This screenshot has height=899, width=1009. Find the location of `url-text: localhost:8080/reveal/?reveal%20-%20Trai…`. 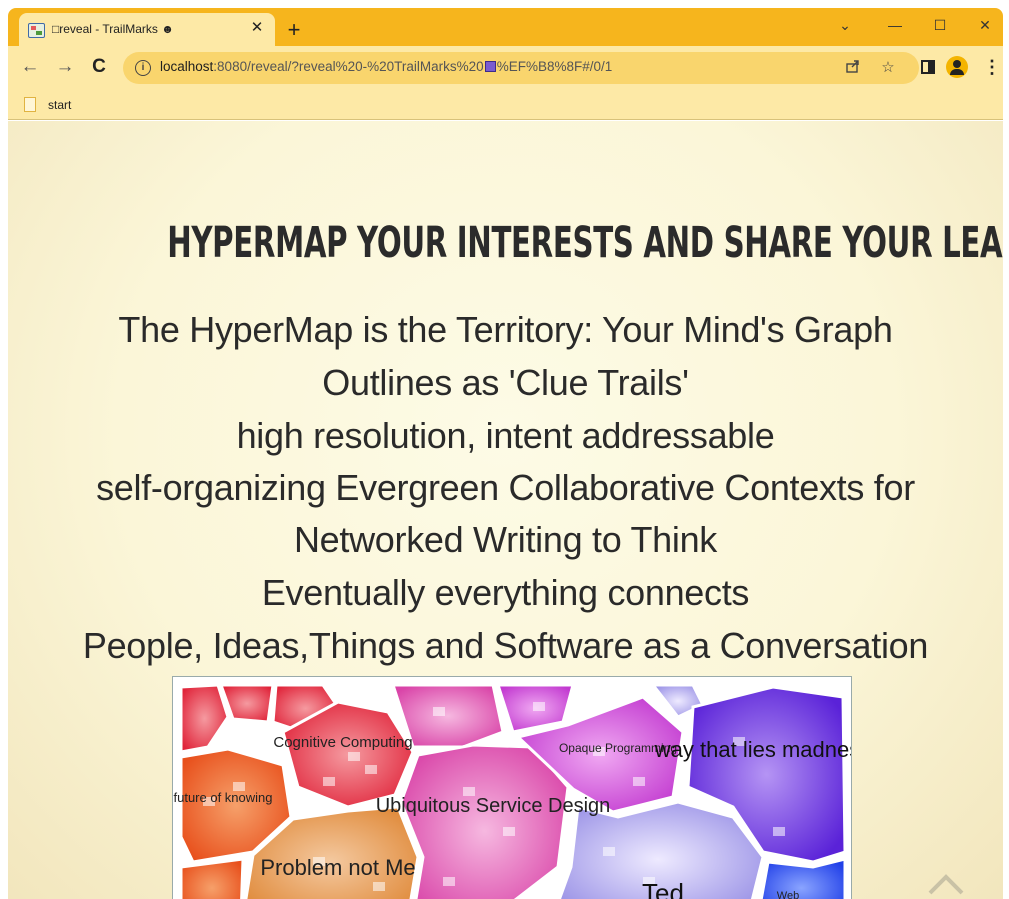

url-text: localhost:8080/reveal/?reveal%20-%20Trai… is located at coordinates (386, 66).